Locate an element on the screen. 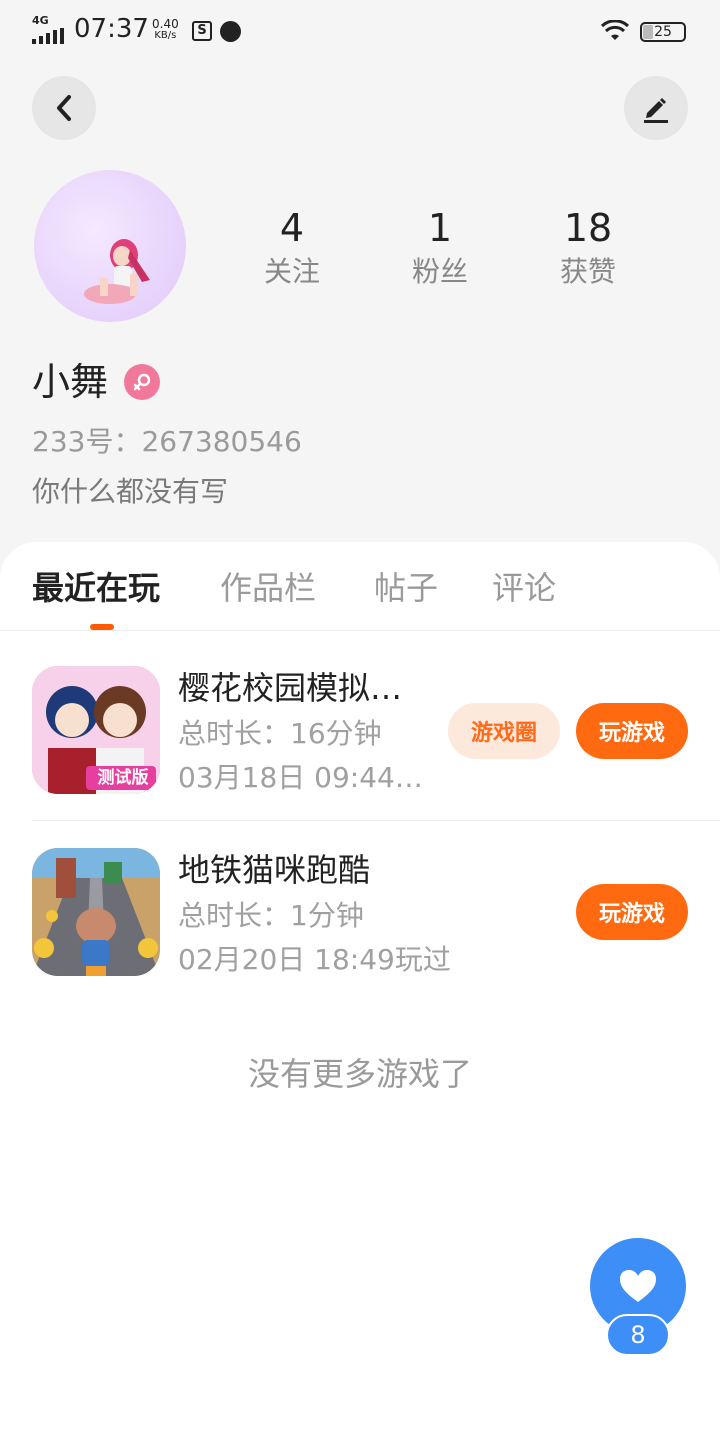 This screenshot has width=720, height=1436. chevron-left-icon is located at coordinates (64, 108).